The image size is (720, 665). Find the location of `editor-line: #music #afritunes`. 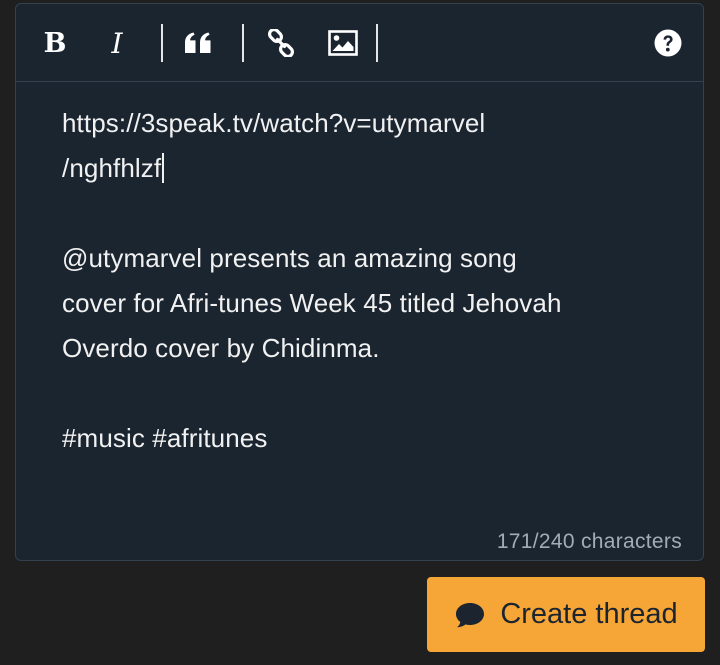

editor-line: #music #afritunes is located at coordinates (165, 438).